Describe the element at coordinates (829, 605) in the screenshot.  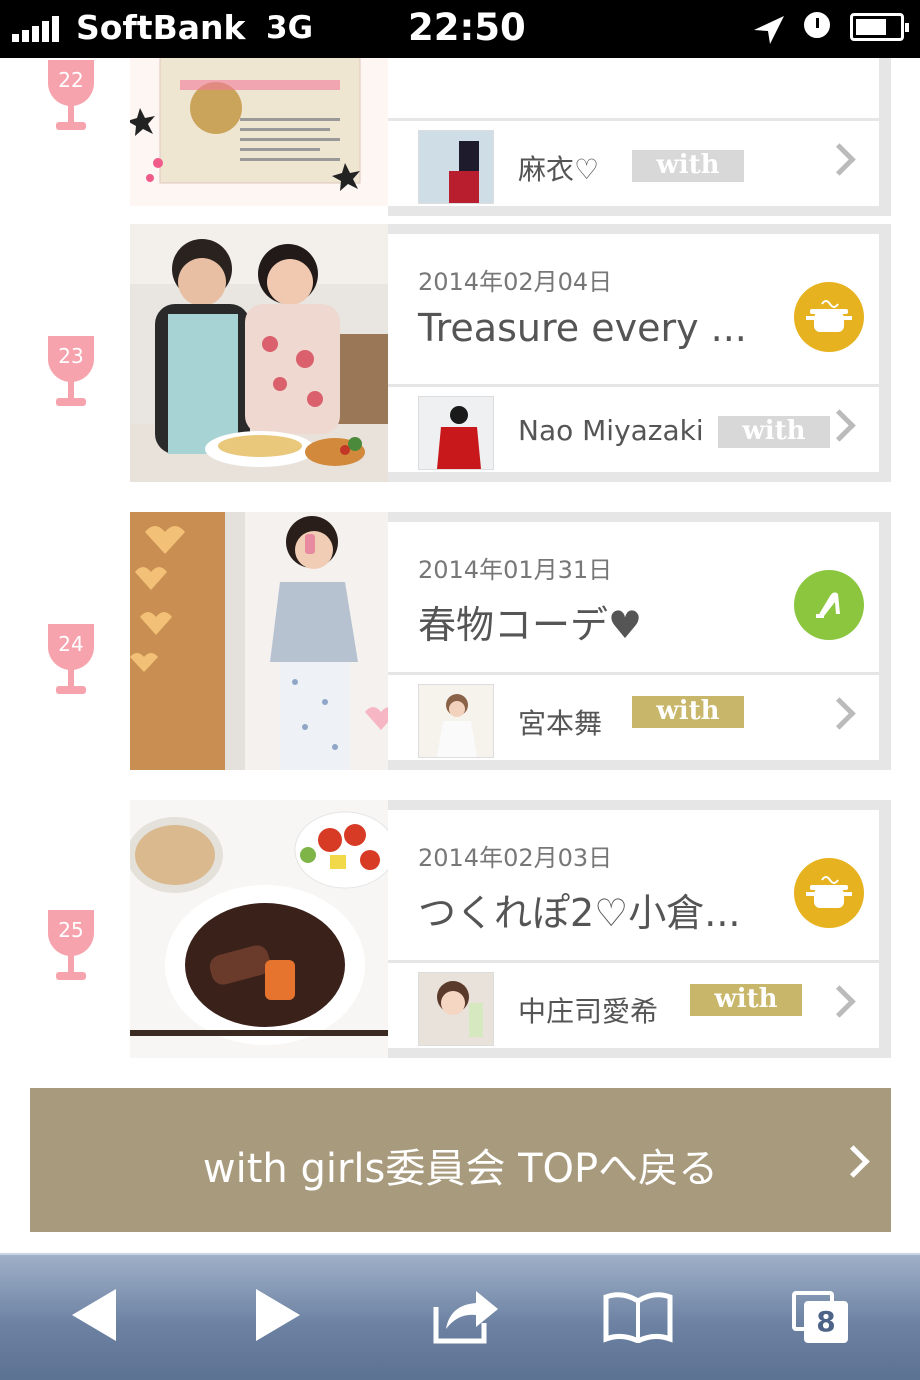
I see `high-heel-icon` at that location.